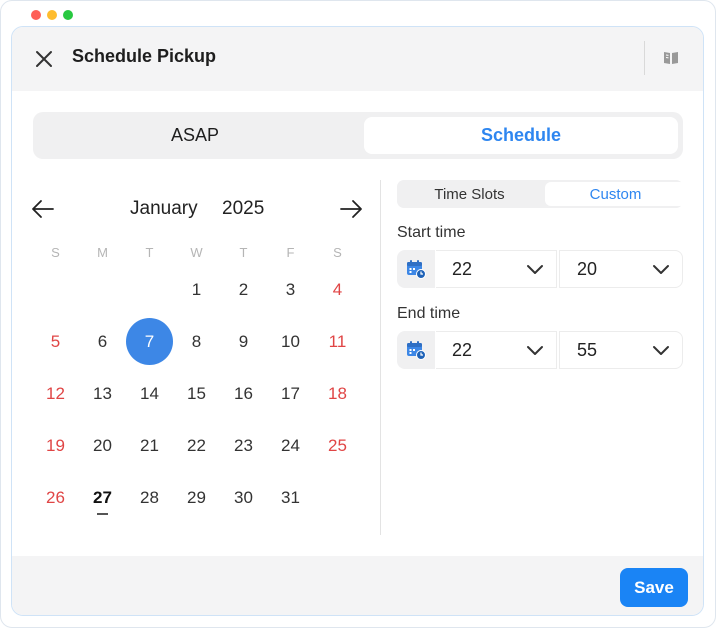  I want to click on close-icon, so click(44, 59).